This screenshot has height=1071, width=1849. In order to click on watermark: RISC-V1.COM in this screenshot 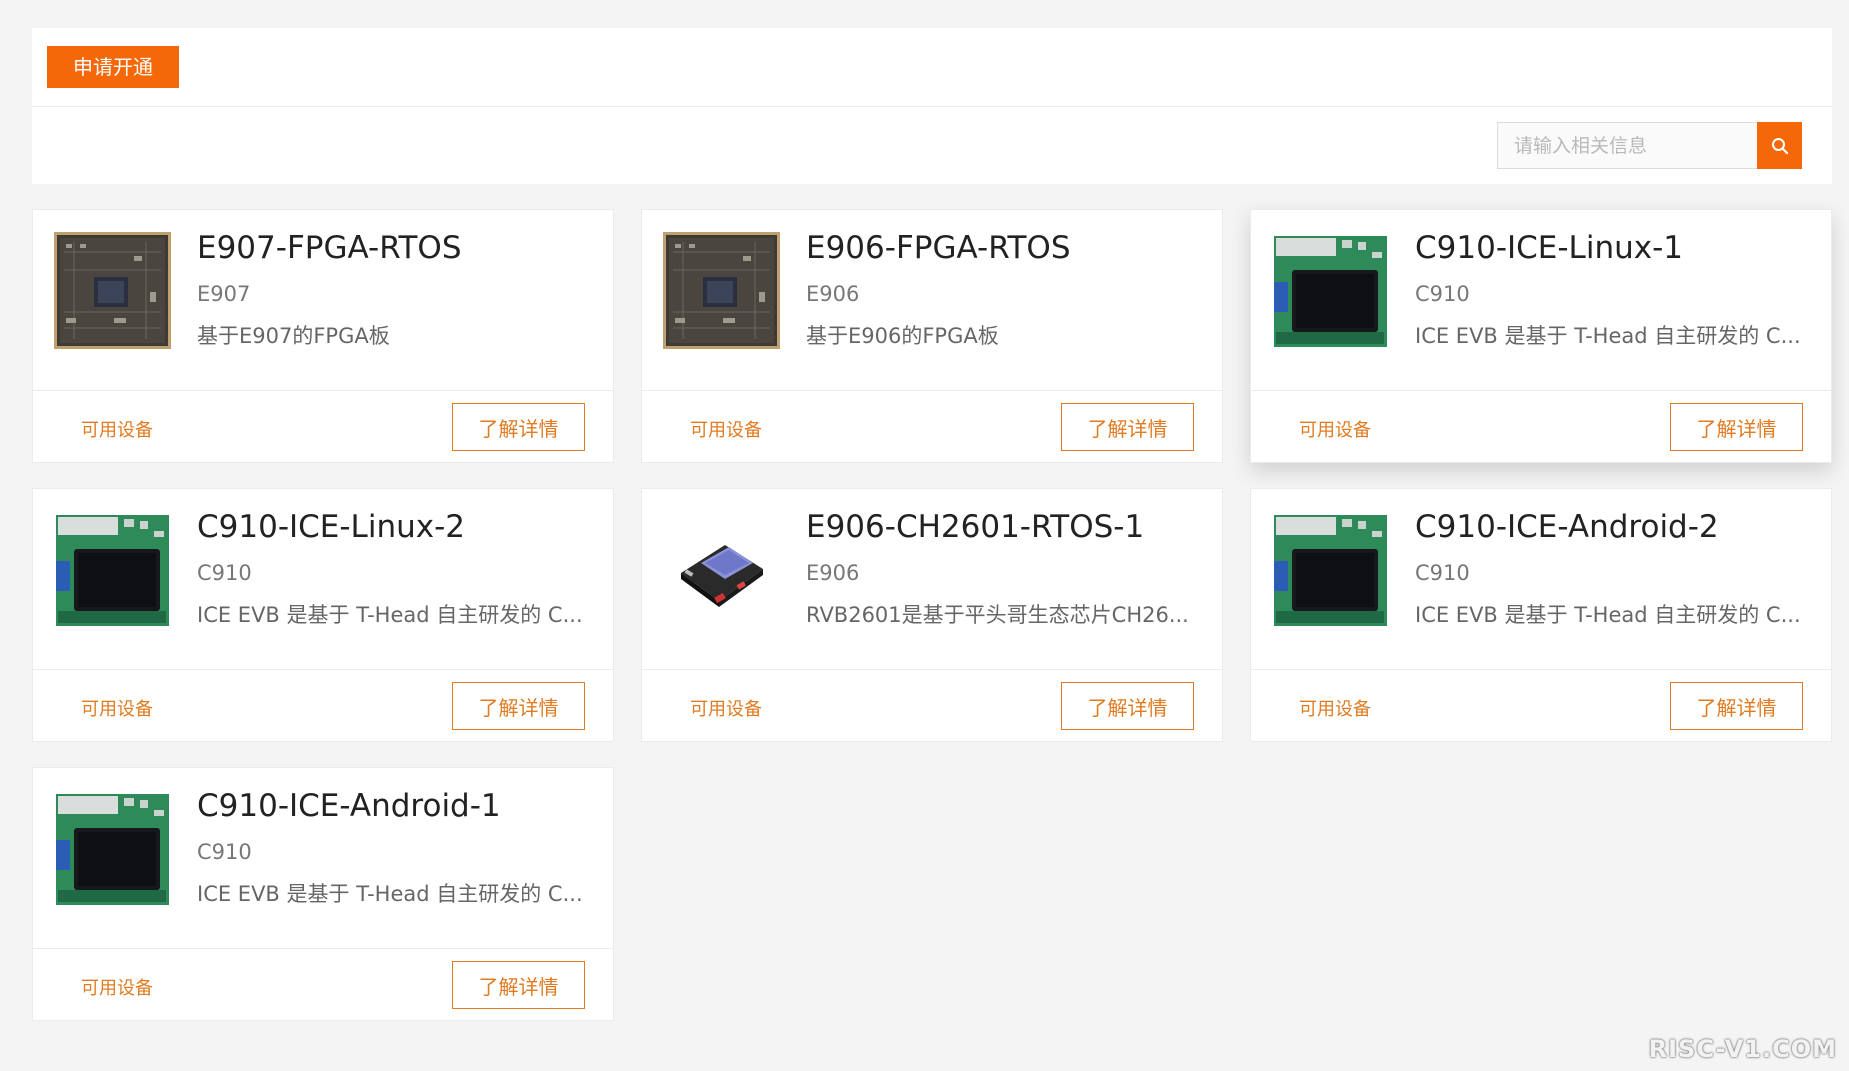, I will do `click(1742, 1049)`.